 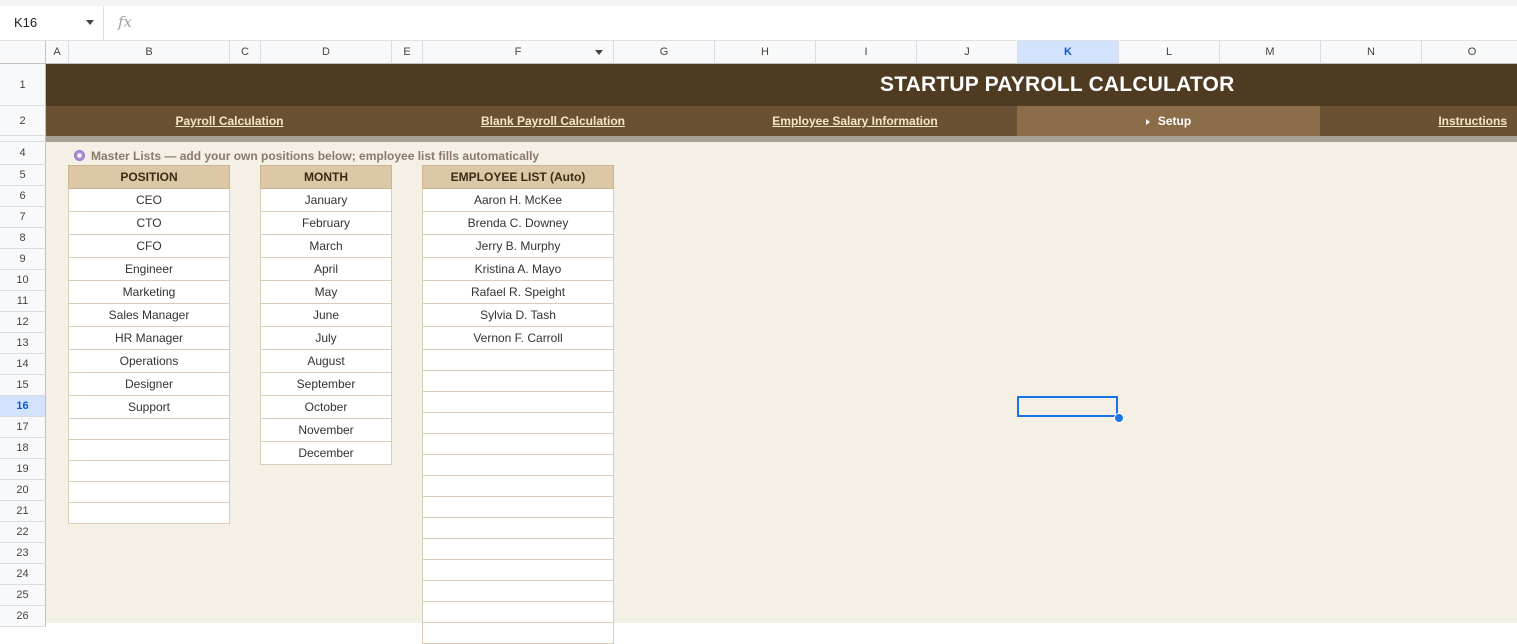 I want to click on column-header-e: E, so click(x=407, y=52).